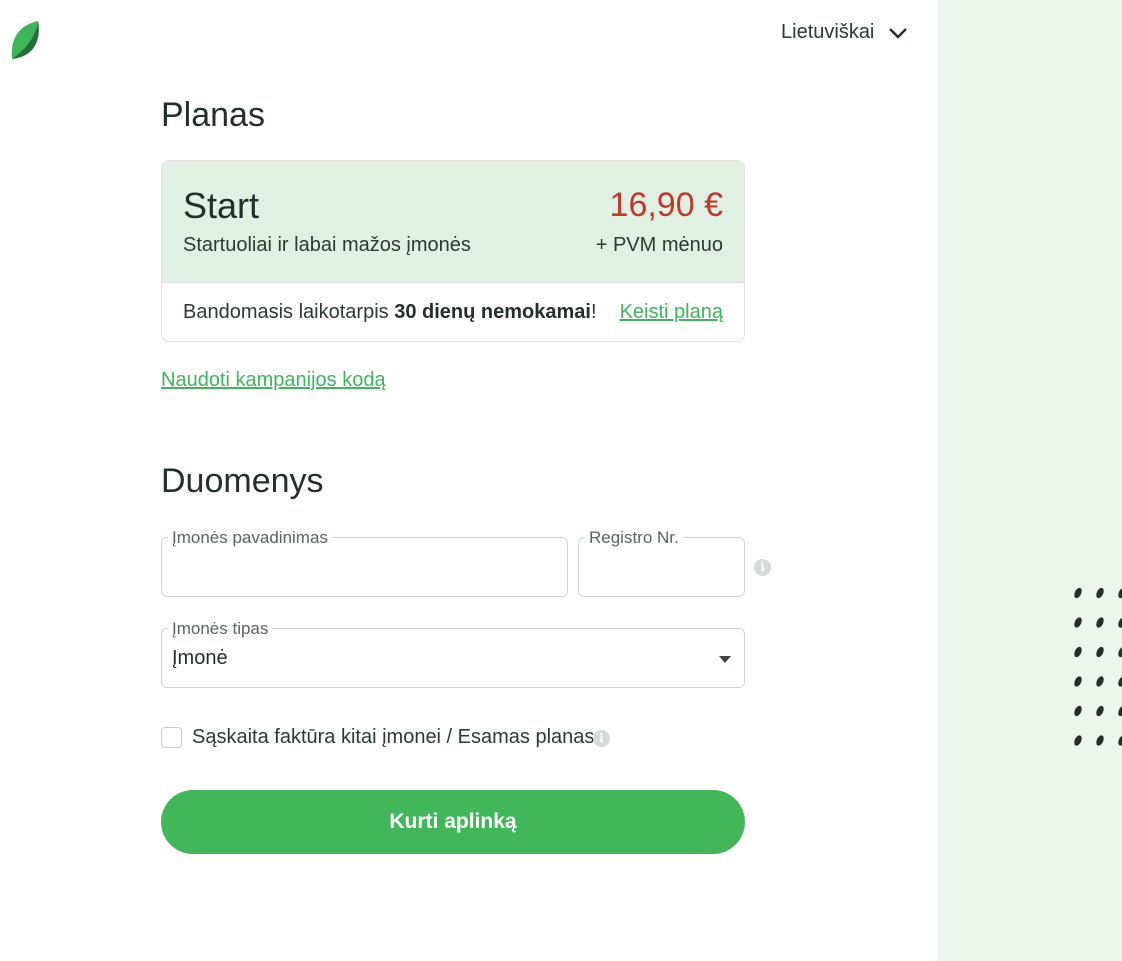 This screenshot has height=961, width=1122. Describe the element at coordinates (671, 312) in the screenshot. I see `change-plan-link: Keisti planą` at that location.